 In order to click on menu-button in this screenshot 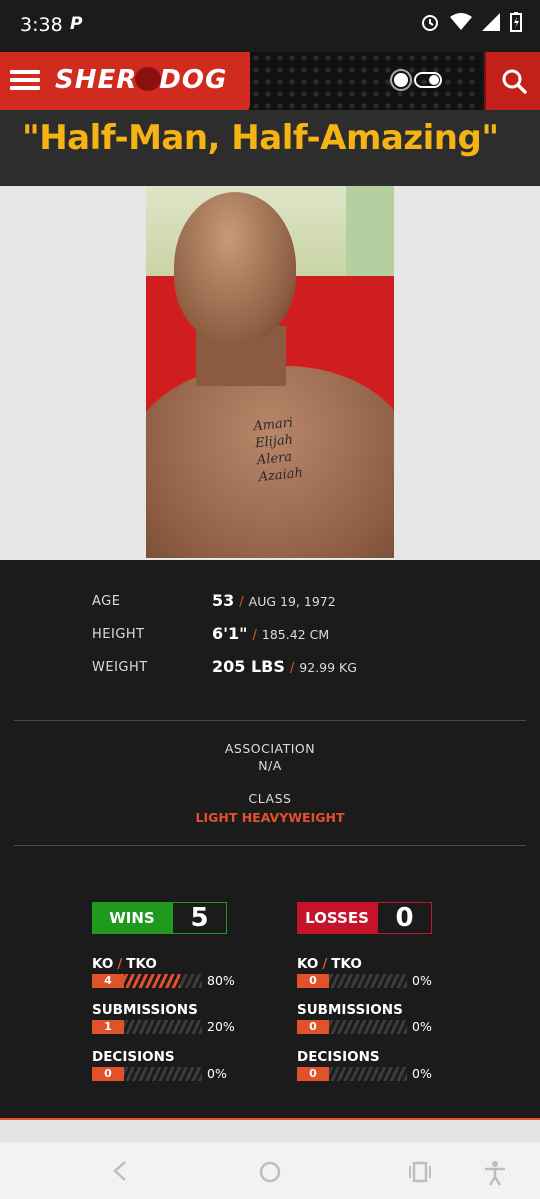, I will do `click(25, 81)`.